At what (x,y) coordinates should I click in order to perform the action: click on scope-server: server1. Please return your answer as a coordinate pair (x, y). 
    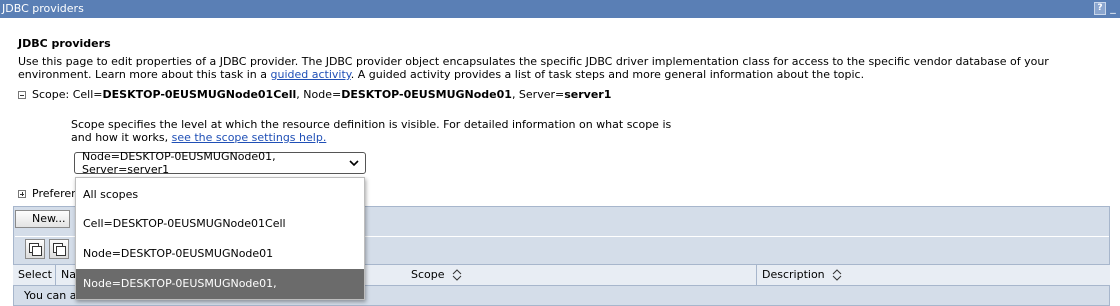
    Looking at the image, I should click on (588, 94).